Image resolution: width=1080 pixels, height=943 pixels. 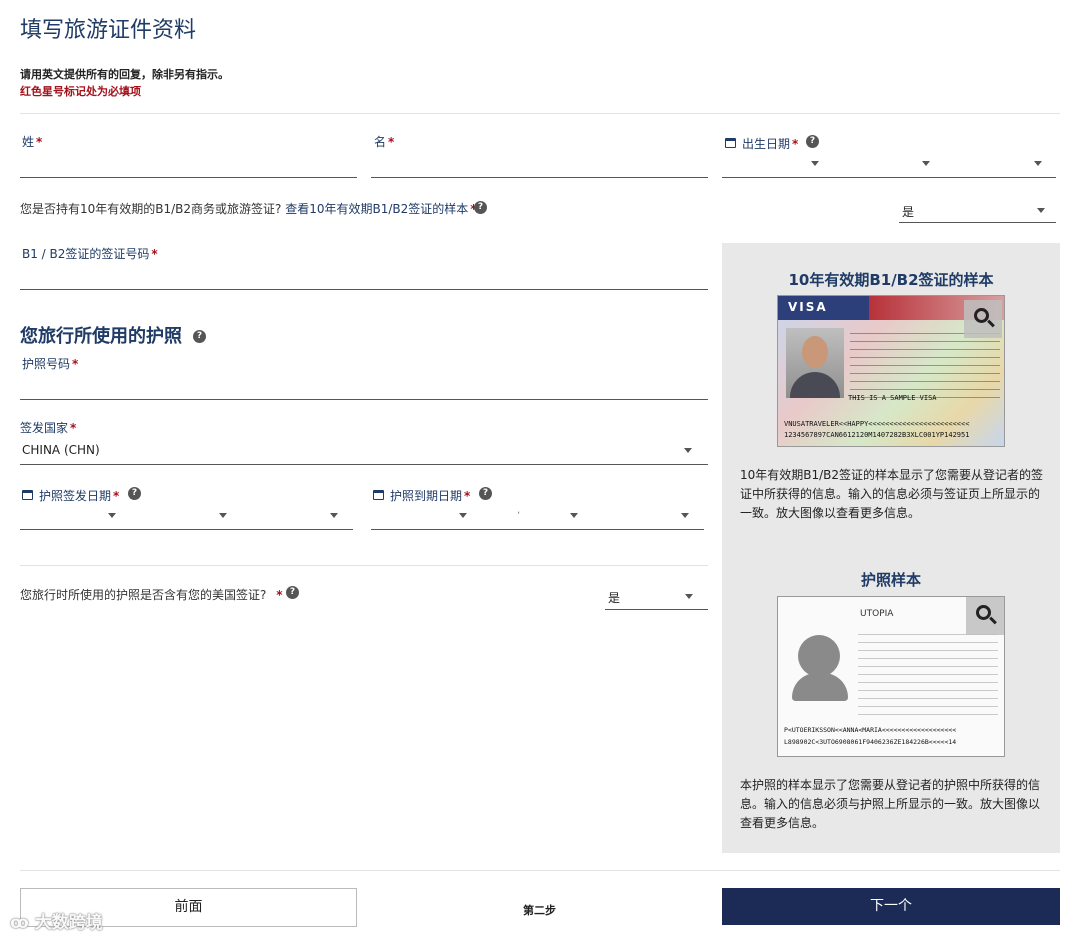 I want to click on passport-country: UTOPIA, so click(x=877, y=614).